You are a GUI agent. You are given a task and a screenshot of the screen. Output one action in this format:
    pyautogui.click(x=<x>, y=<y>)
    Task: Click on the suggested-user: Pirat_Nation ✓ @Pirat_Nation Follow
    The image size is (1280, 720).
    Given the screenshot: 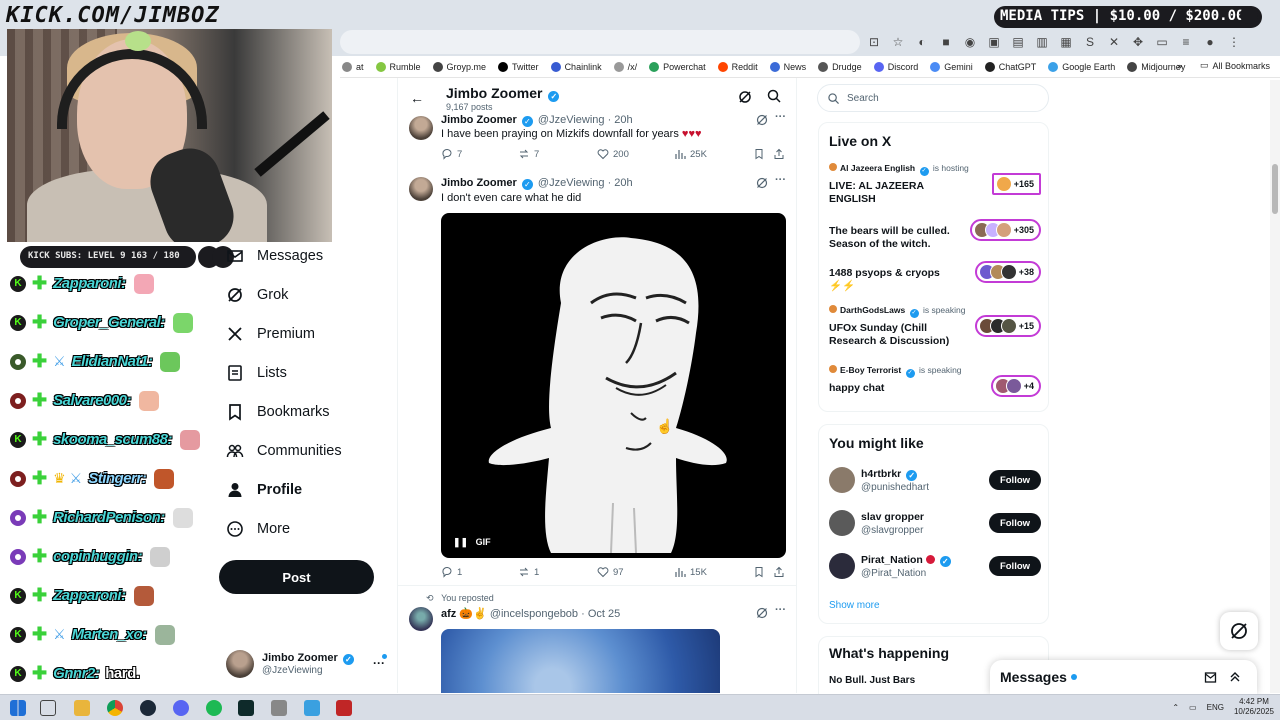 What is the action you would take?
    pyautogui.click(x=935, y=568)
    